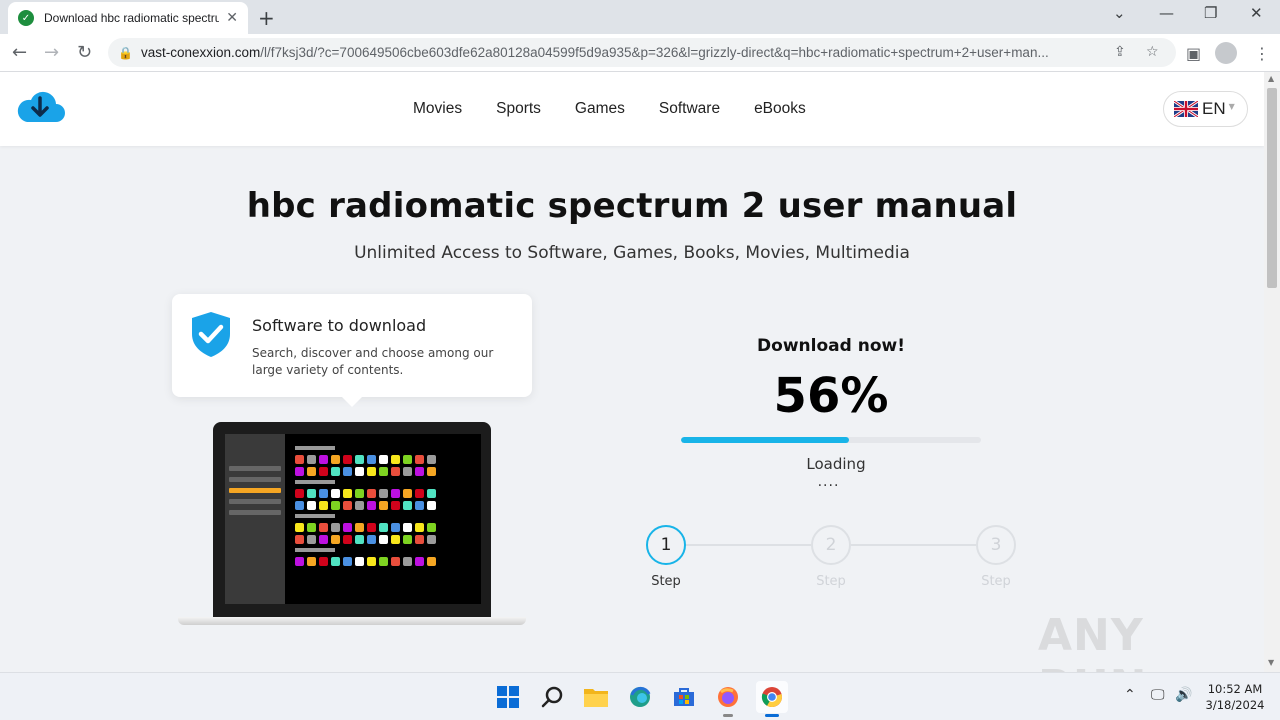  What do you see at coordinates (1214, 108) in the screenshot?
I see `language-label: EN` at bounding box center [1214, 108].